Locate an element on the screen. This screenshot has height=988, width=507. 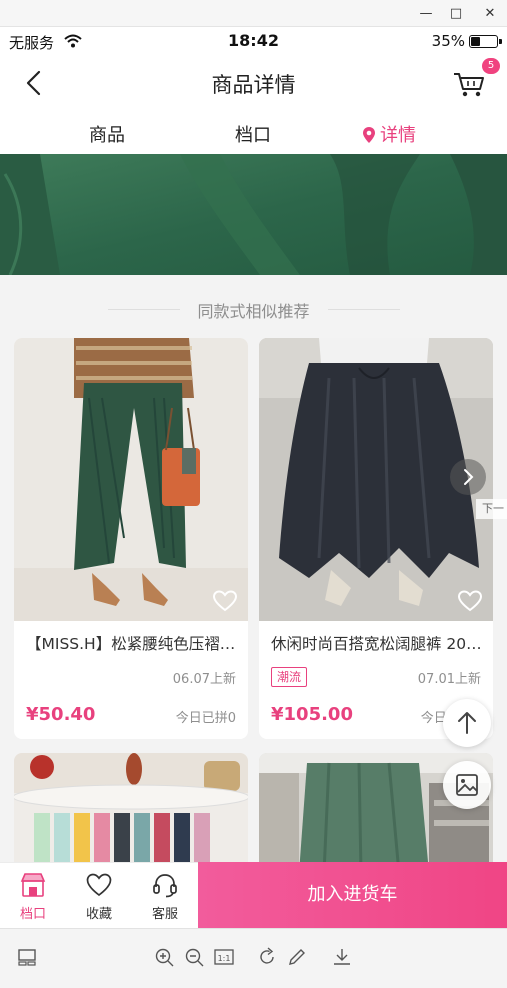
page-title: 商品详情 is located at coordinates (253, 85).